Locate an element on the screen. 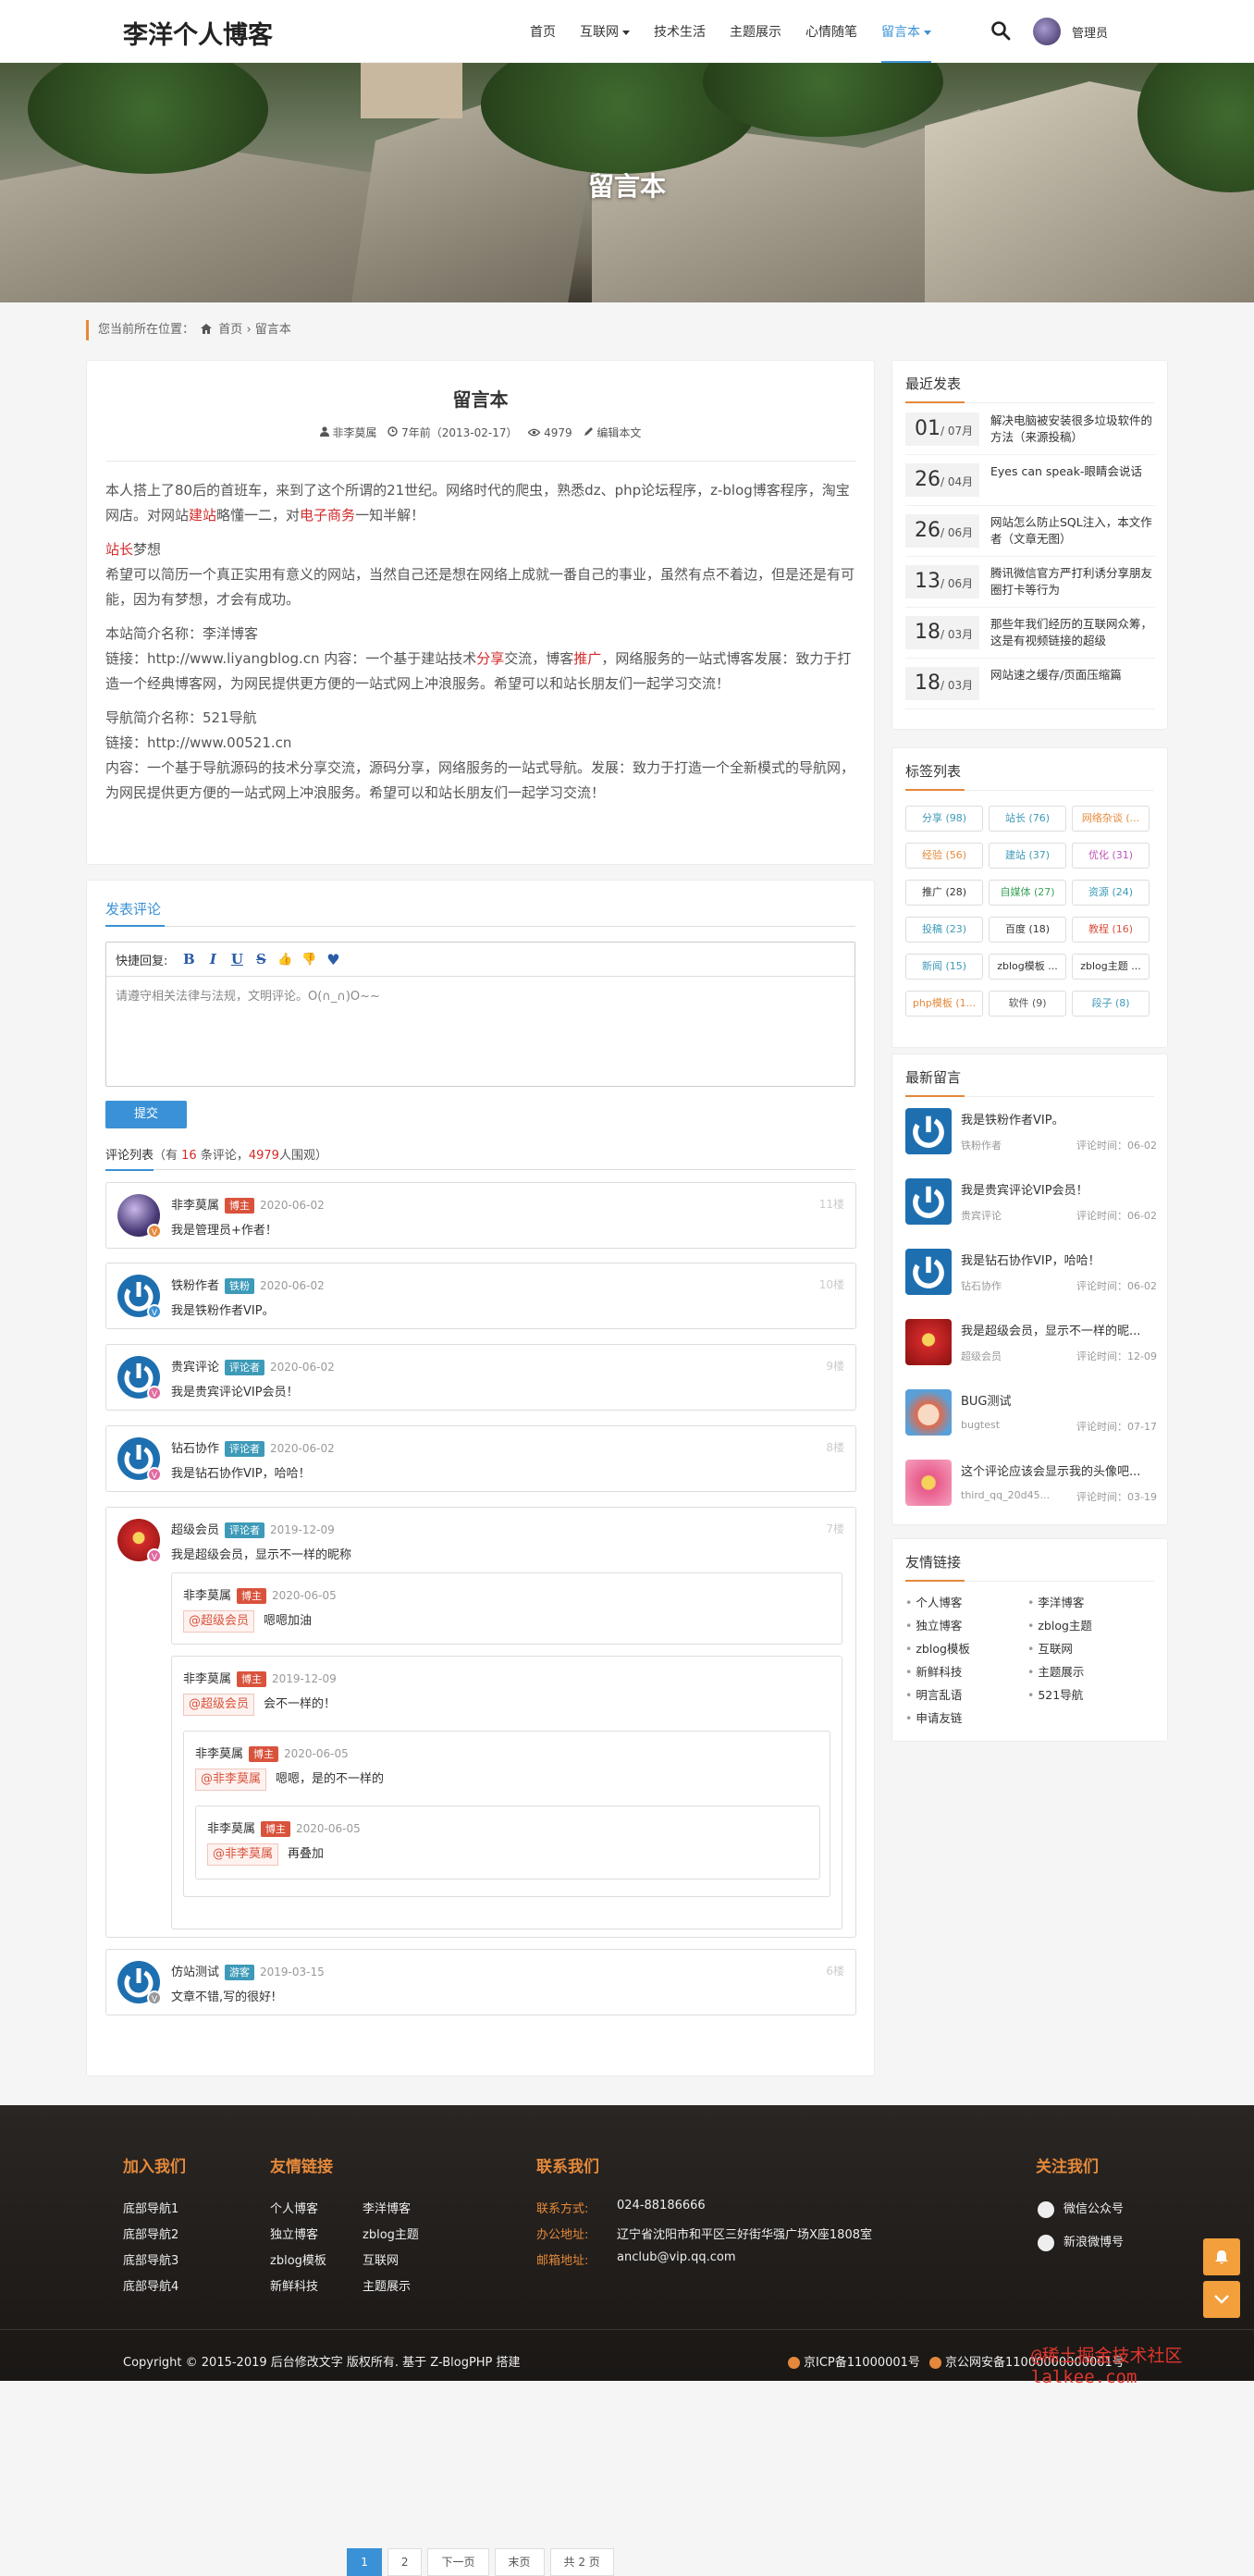  recent-post-item: 18/ 03月 那些年我们经历的互联网众筹，这是有视频链接的超级 is located at coordinates (1030, 634).